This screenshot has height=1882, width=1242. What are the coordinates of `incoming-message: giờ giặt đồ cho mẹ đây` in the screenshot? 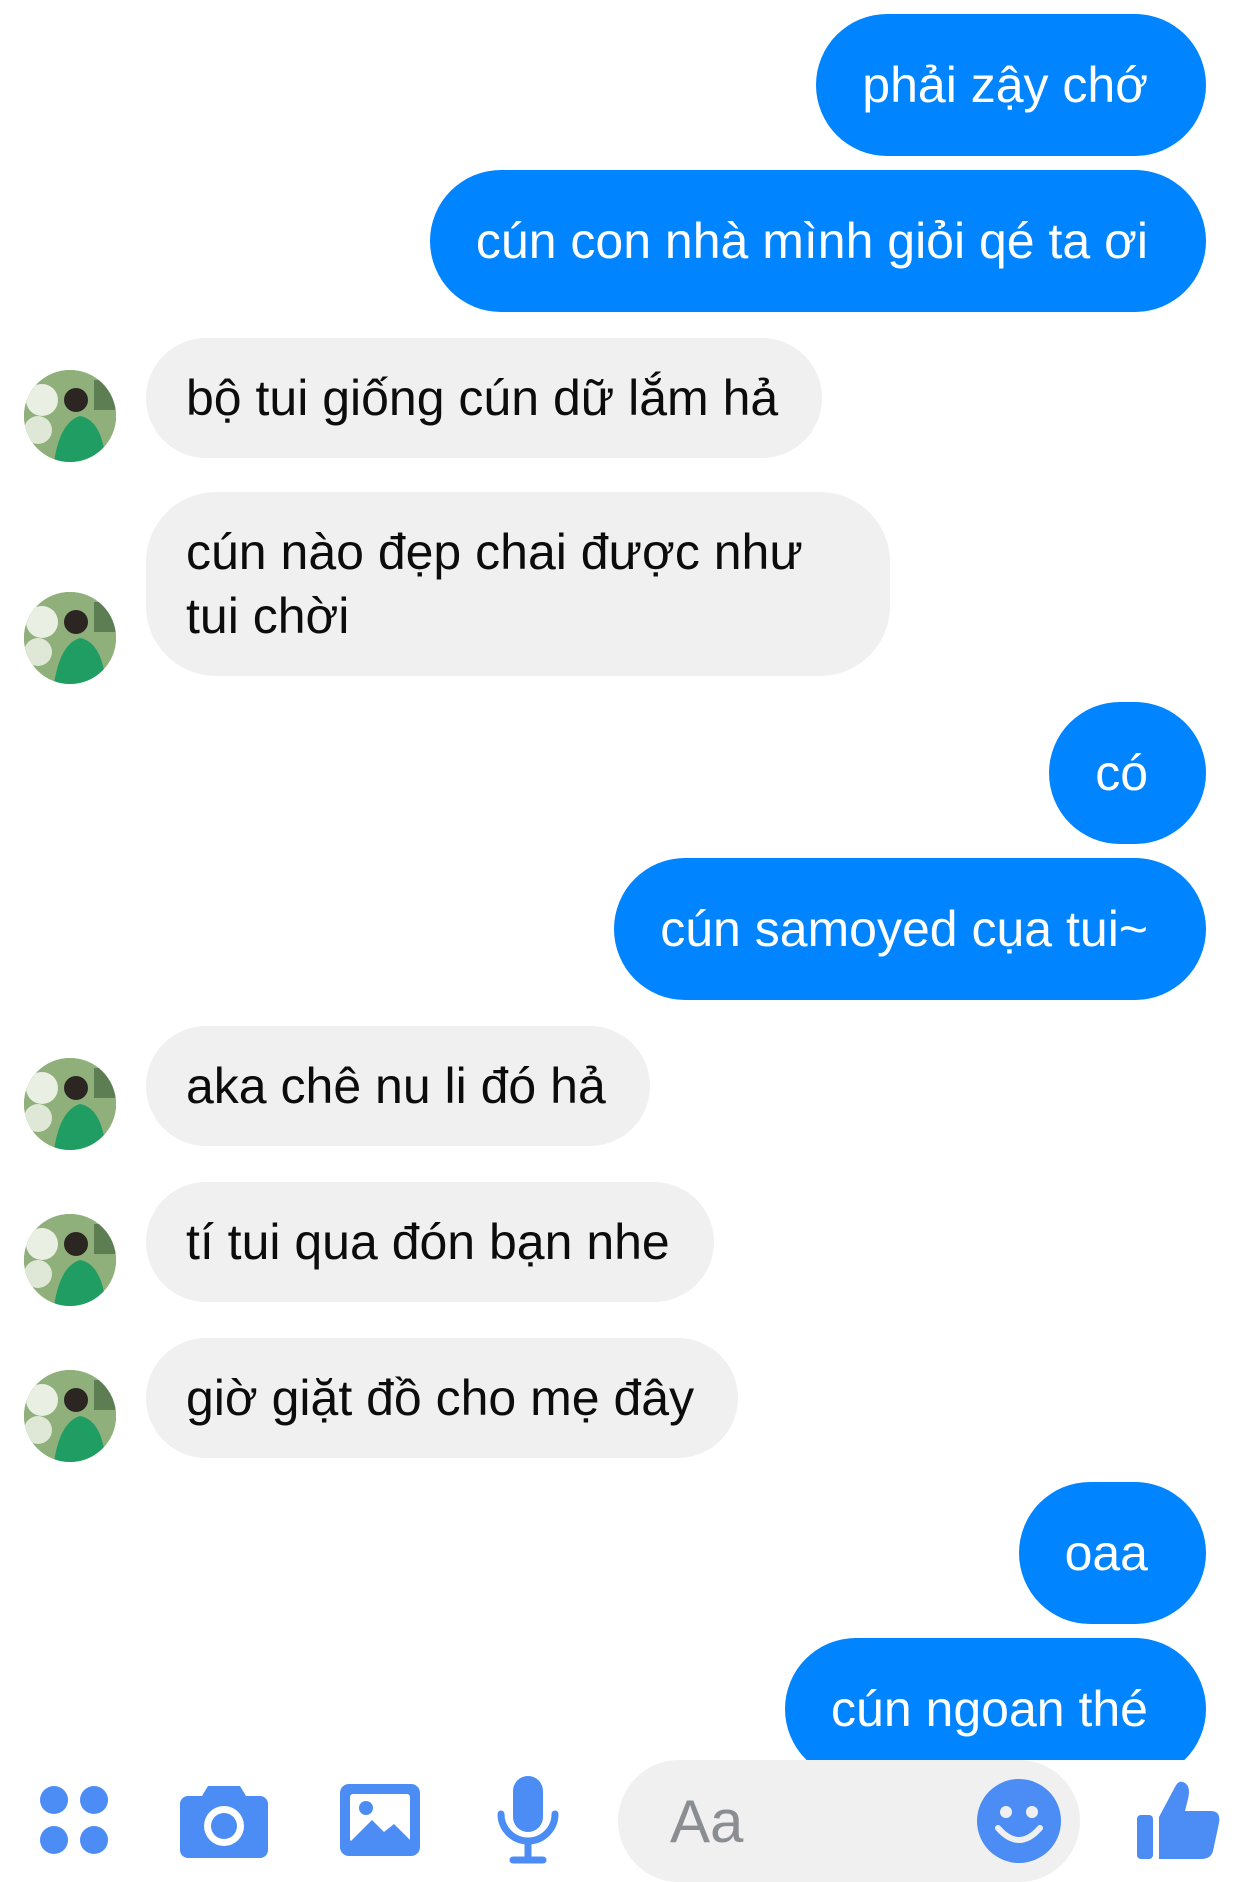 It's located at (442, 1398).